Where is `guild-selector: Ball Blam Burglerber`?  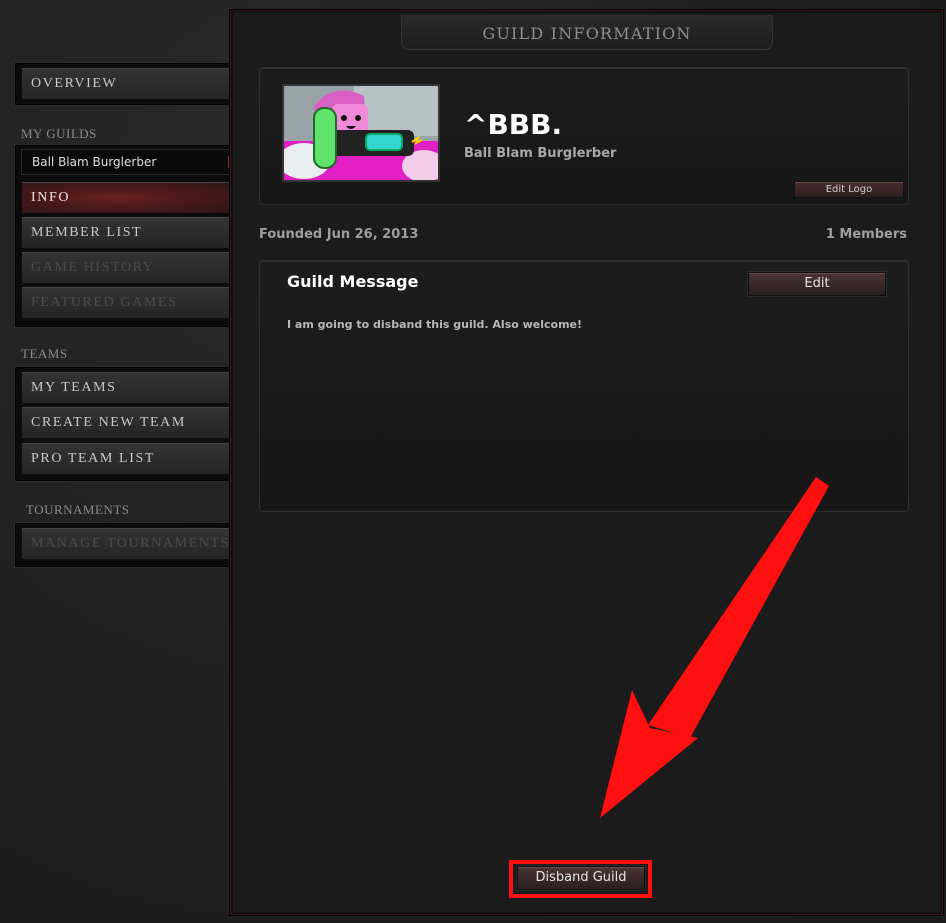 guild-selector: Ball Blam Burglerber is located at coordinates (134, 162).